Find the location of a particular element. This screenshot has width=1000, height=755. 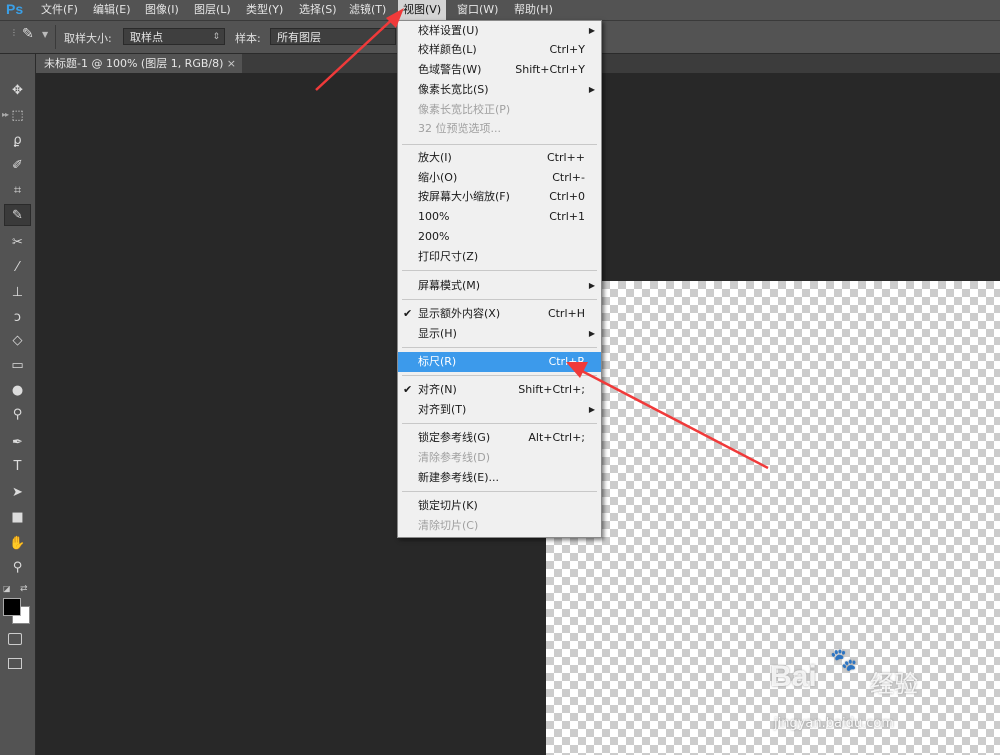

watermark-url: jingyan.baidu.com is located at coordinates (834, 723).